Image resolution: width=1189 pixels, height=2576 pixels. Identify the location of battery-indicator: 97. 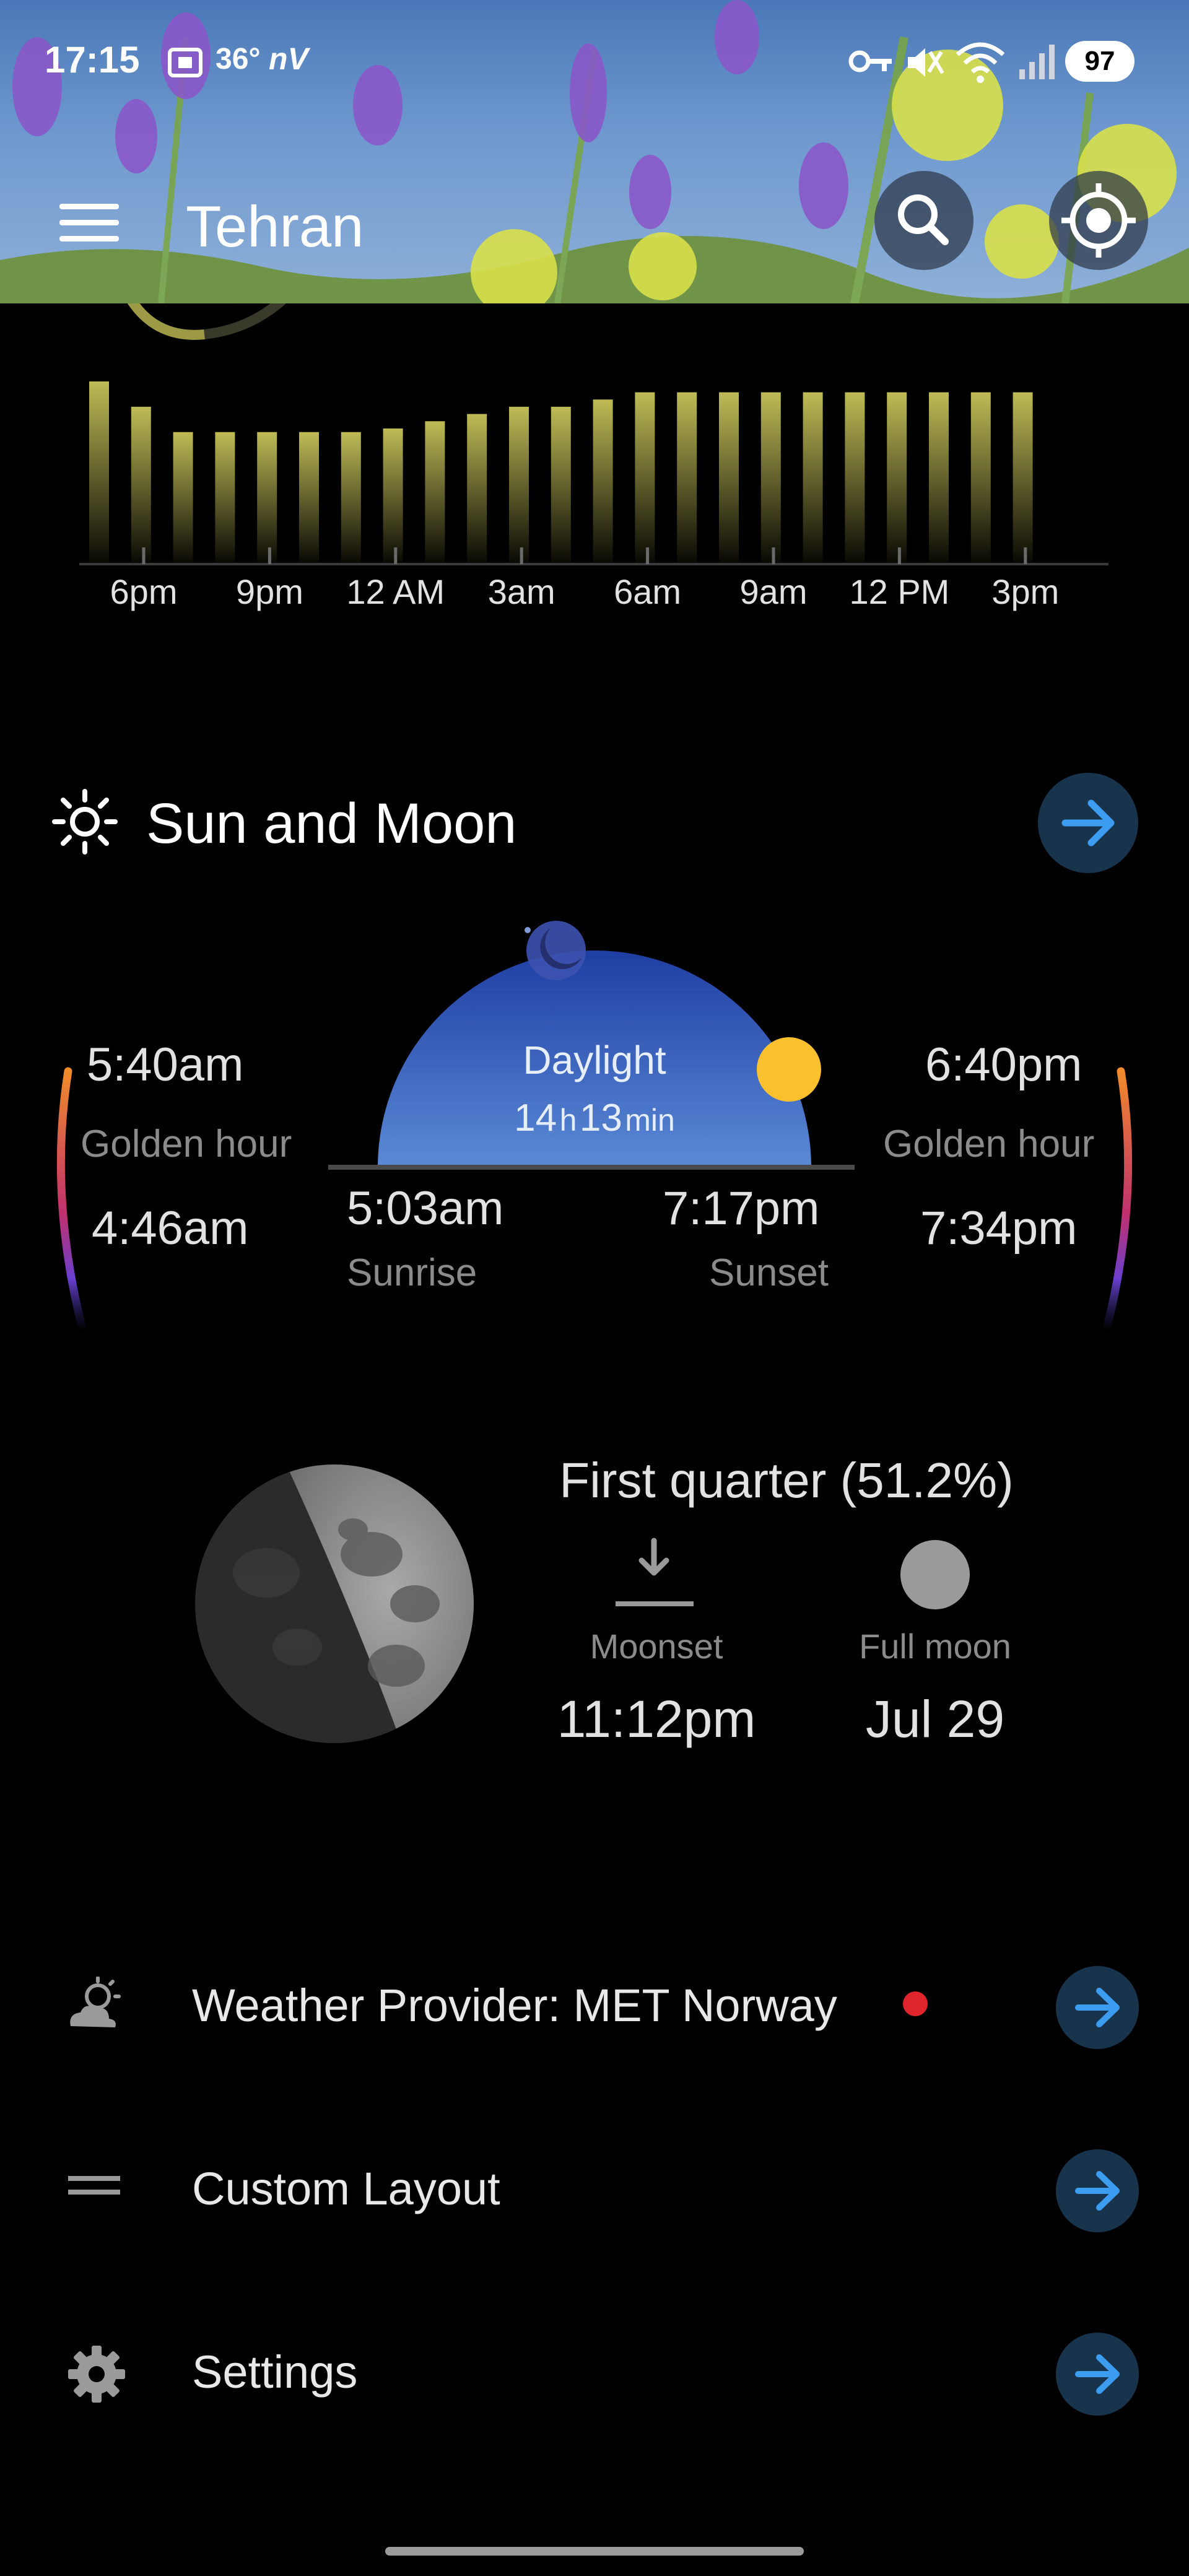
(1100, 61).